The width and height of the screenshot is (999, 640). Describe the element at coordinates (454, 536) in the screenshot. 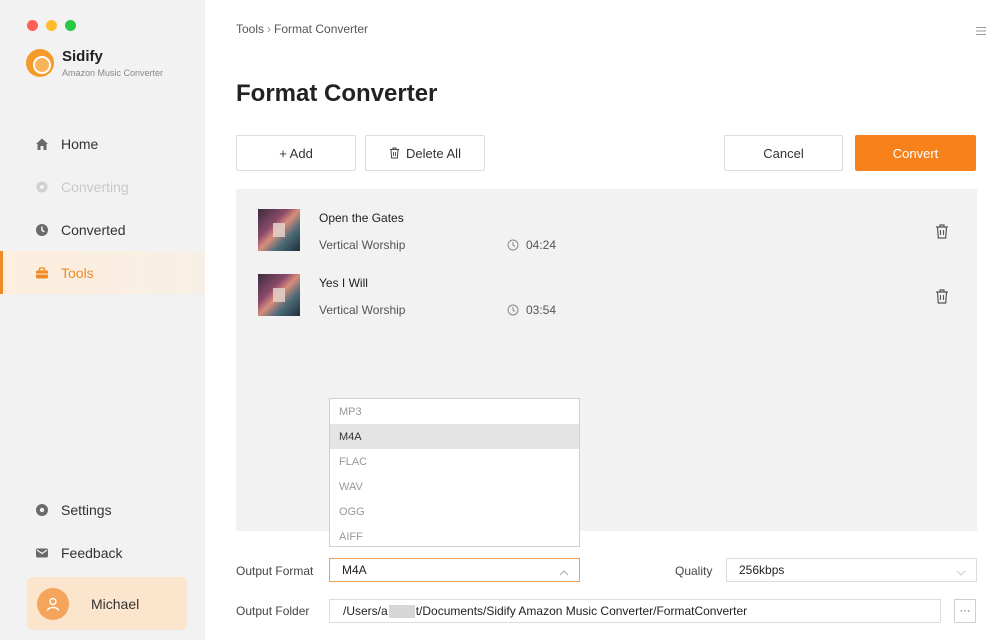

I see `format-option-aiff: AIFF` at that location.